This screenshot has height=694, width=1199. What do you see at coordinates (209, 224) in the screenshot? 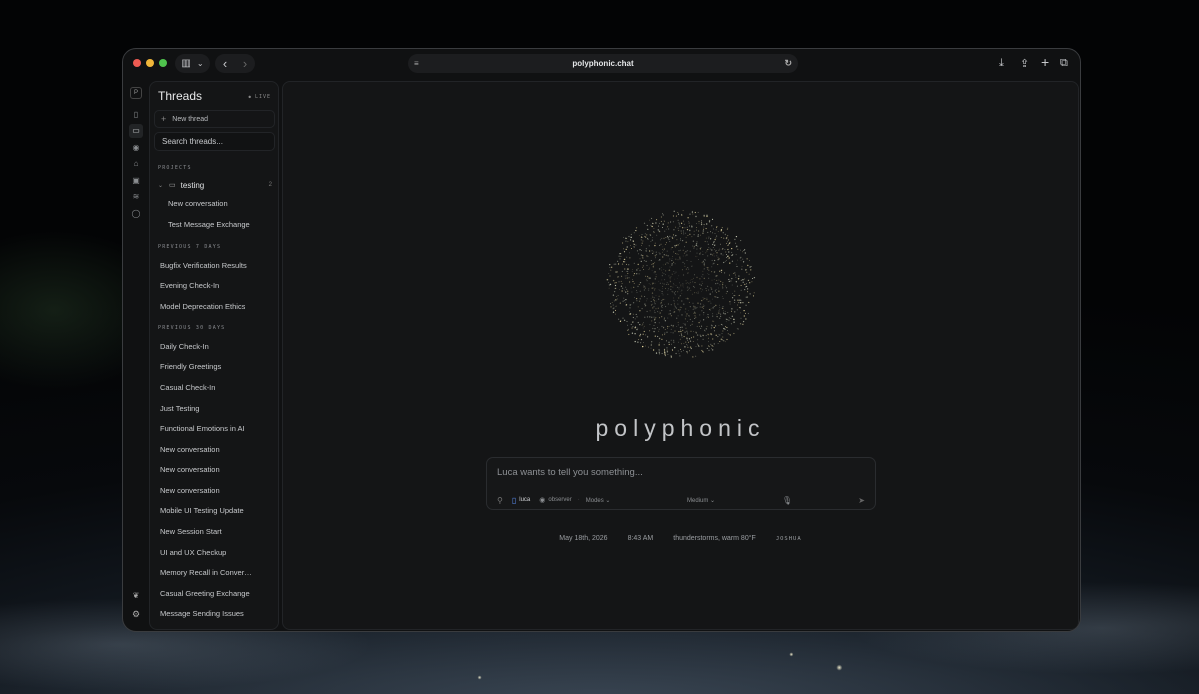
I see `list-item: Test Message Exchange` at bounding box center [209, 224].